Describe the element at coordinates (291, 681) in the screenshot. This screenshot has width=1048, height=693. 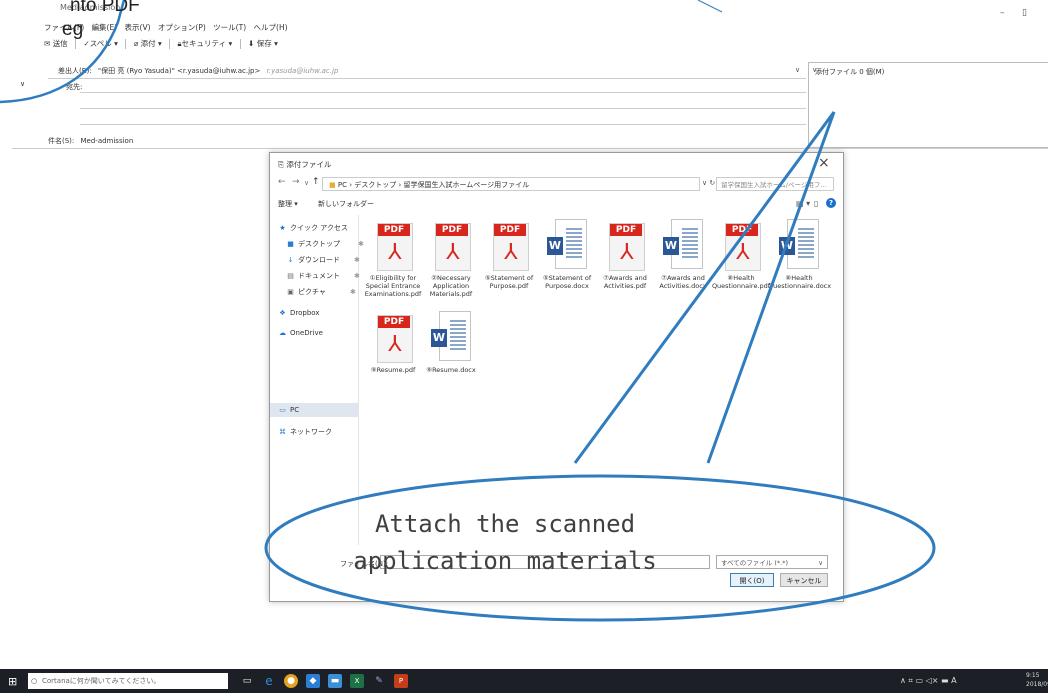
I see `chrome-icon: ●` at that location.